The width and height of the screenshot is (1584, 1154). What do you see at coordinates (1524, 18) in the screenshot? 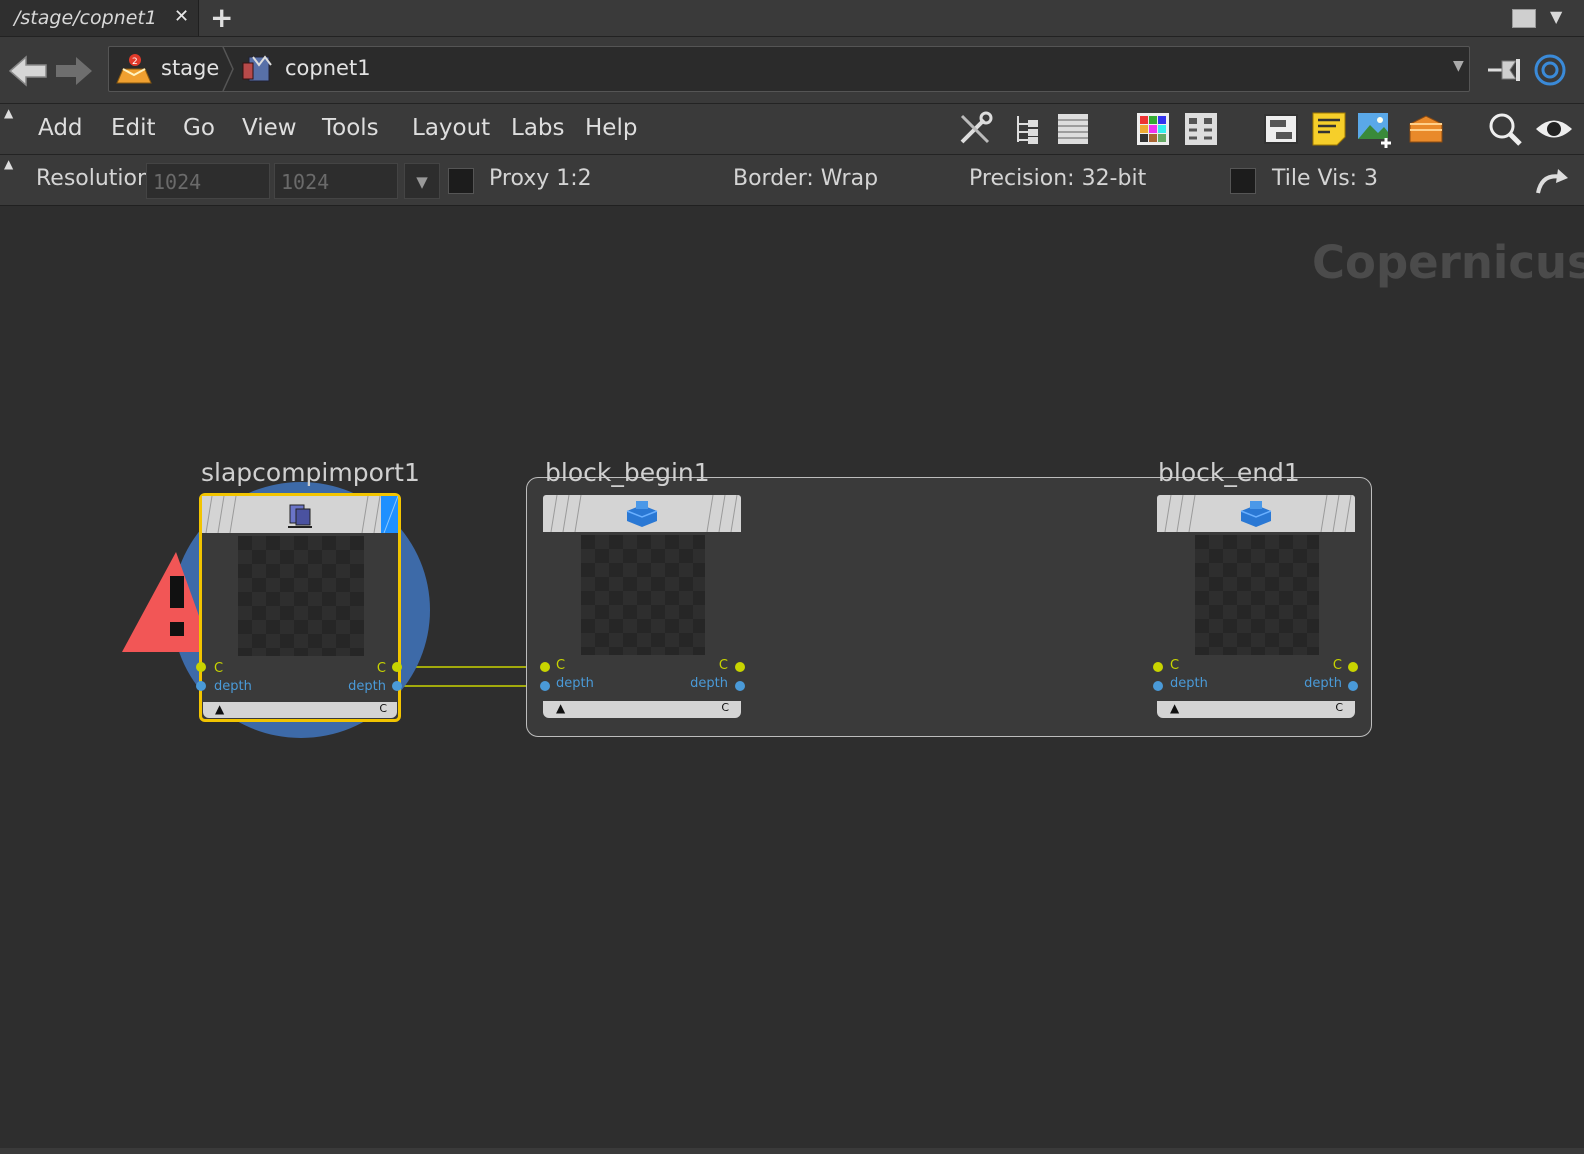
I see `maximize-pane-icon` at bounding box center [1524, 18].